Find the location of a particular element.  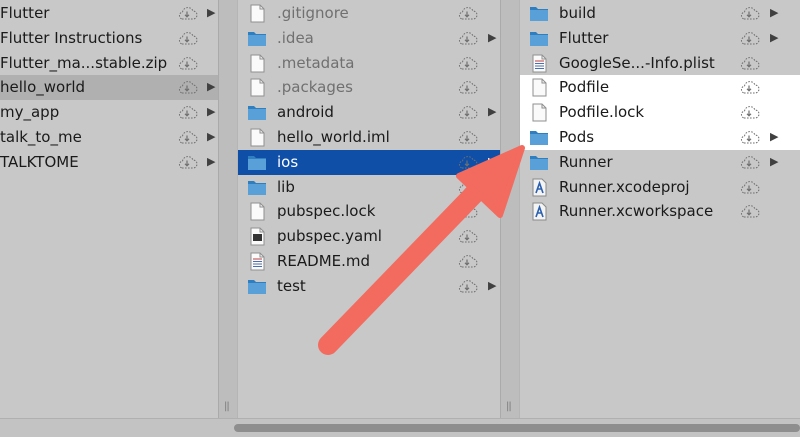

list-item-label: talk_to_me is located at coordinates (41, 137).